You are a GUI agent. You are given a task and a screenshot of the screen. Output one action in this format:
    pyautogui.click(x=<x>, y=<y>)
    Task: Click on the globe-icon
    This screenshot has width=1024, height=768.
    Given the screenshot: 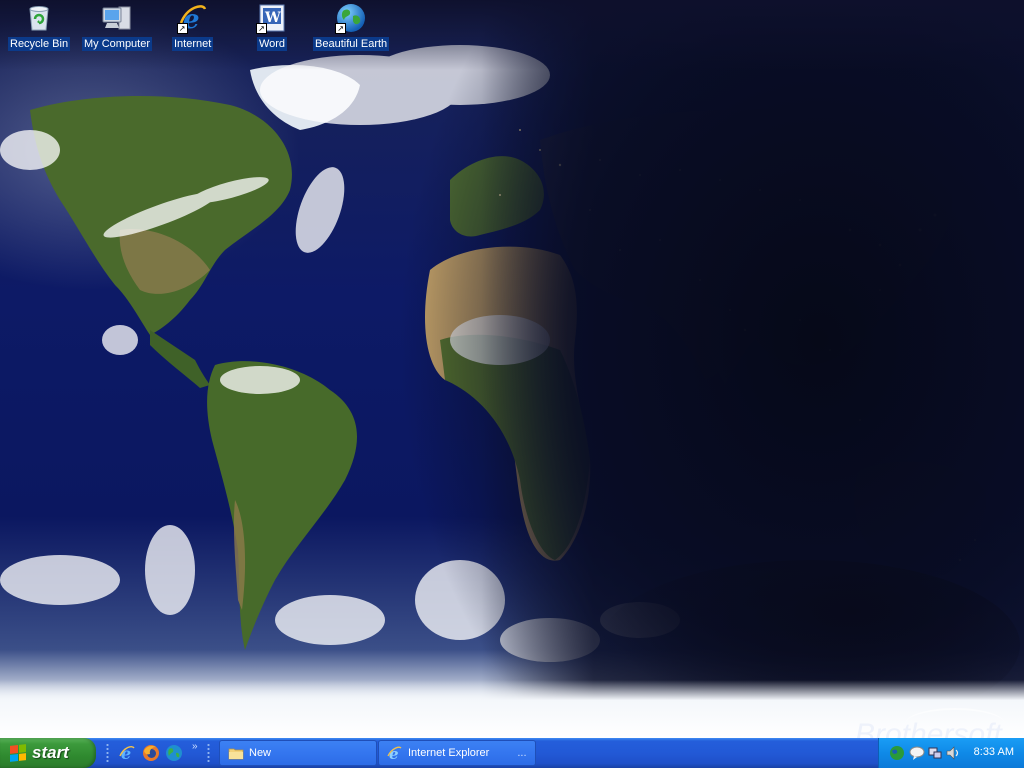 What is the action you would take?
    pyautogui.click(x=174, y=753)
    